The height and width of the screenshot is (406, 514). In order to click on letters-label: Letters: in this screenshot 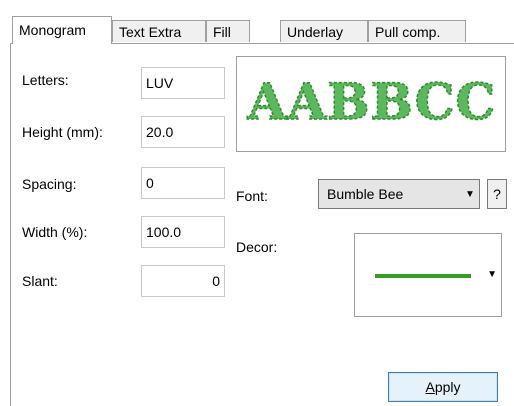, I will do `click(45, 80)`.